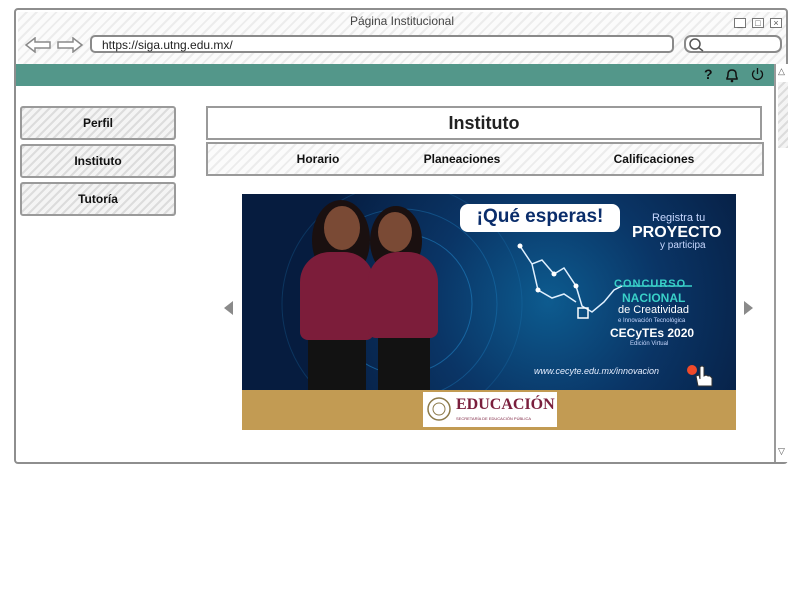 The height and width of the screenshot is (600, 800). I want to click on maximize-icon: □, so click(758, 23).